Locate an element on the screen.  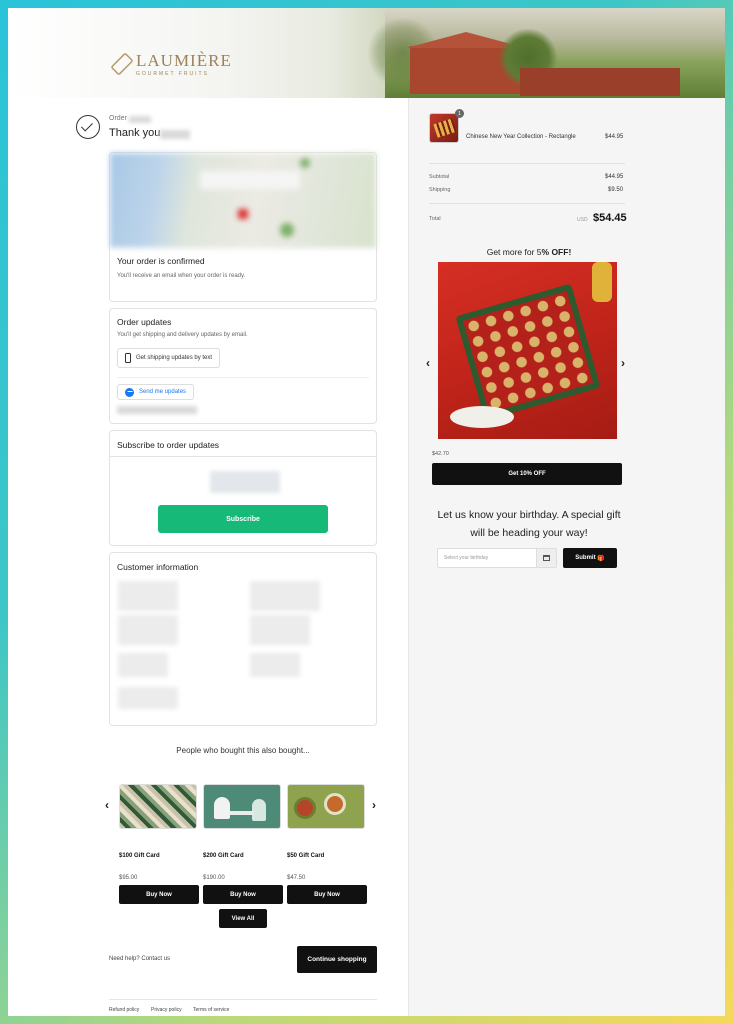
brand-name: LAUMIÈRE is located at coordinates (184, 60).